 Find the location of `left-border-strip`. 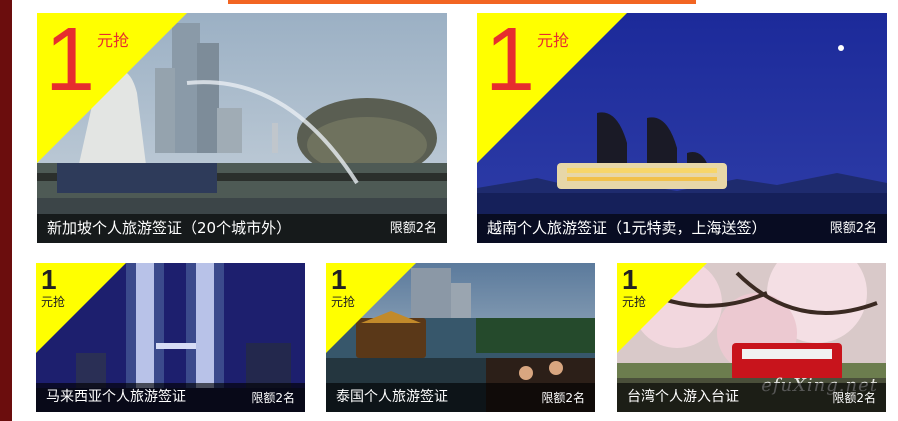

left-border-strip is located at coordinates (6, 210).